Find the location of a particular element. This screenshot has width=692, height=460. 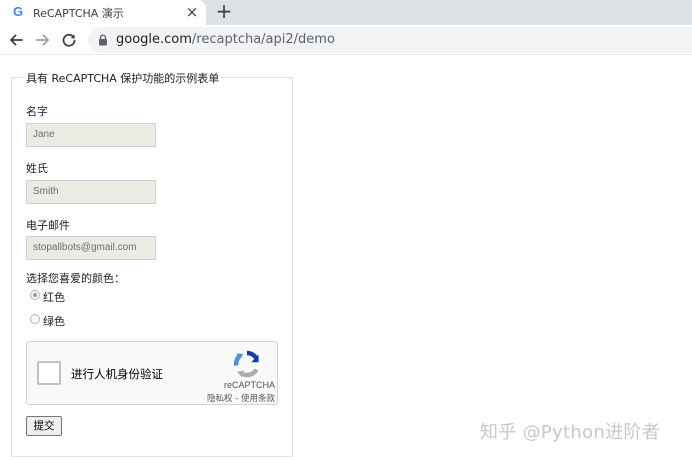

watermark: 知乎 @Python进阶者 is located at coordinates (570, 432).